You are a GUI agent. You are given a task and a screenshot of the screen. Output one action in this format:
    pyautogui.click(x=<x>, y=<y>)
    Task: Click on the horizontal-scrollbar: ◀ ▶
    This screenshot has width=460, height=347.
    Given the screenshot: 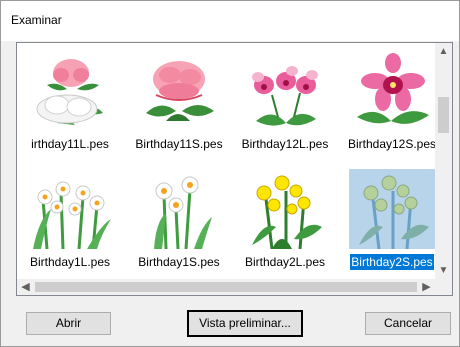 What is the action you would take?
    pyautogui.click(x=226, y=287)
    